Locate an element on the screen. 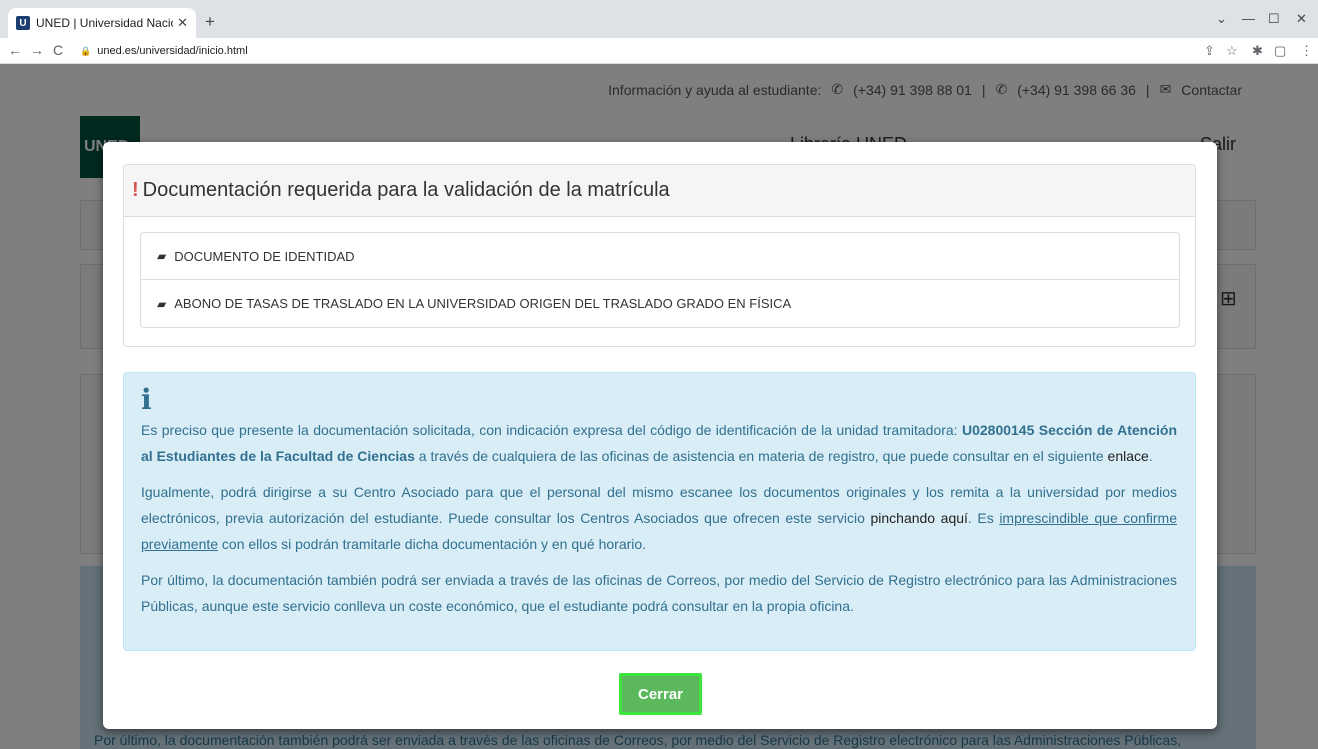 The width and height of the screenshot is (1318, 749). maximize-icon: ☐ is located at coordinates (1274, 19).